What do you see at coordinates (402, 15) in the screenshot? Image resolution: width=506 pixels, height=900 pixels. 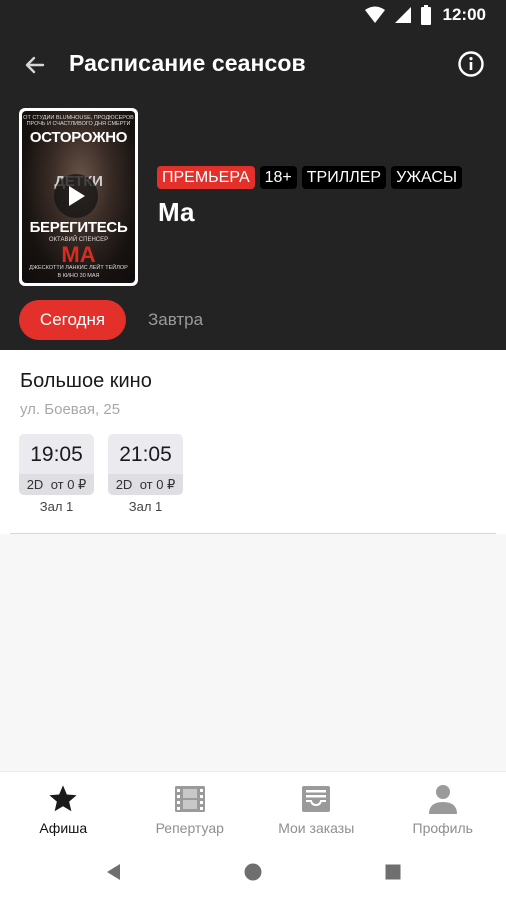 I see `signal-icon` at bounding box center [402, 15].